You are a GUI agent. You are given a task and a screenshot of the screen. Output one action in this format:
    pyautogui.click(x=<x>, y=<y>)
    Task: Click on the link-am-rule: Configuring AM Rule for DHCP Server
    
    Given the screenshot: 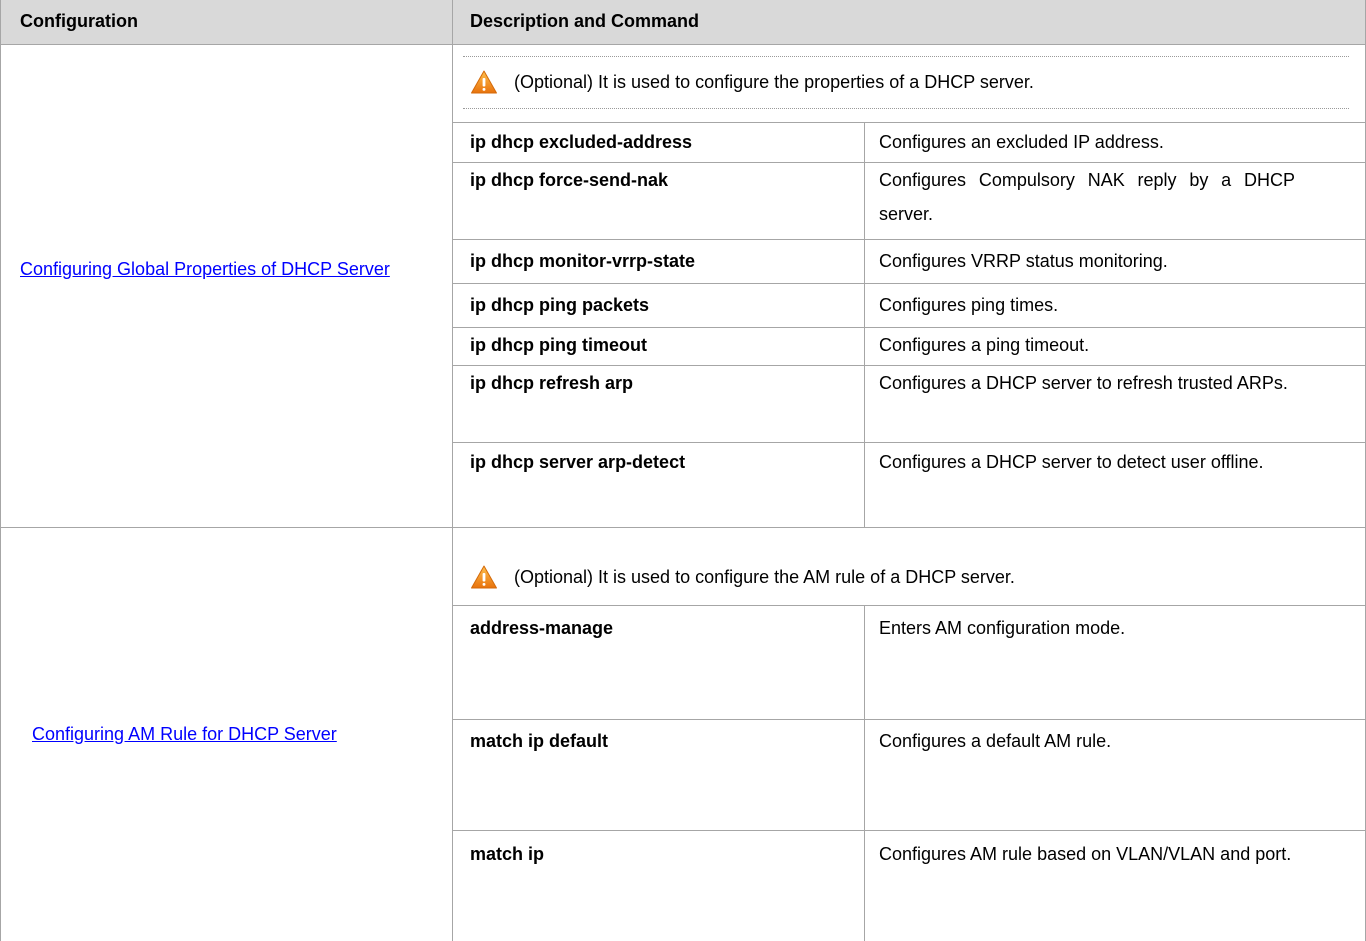 What is the action you would take?
    pyautogui.click(x=239, y=734)
    